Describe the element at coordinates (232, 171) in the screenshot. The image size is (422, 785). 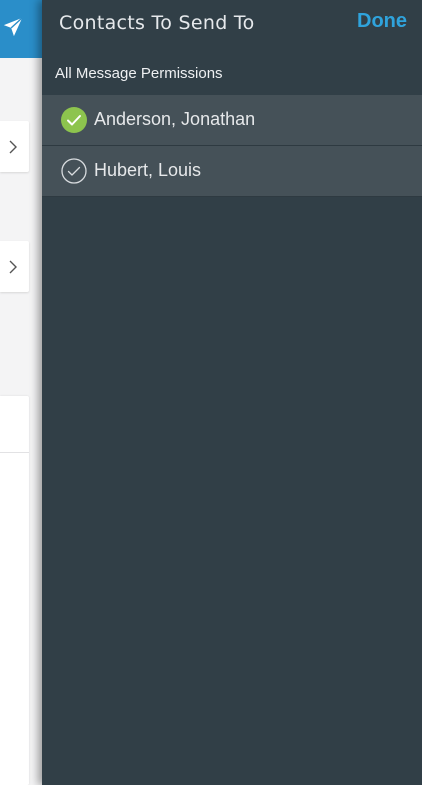
I see `contact-row-hubert: Hubert, Louis` at that location.